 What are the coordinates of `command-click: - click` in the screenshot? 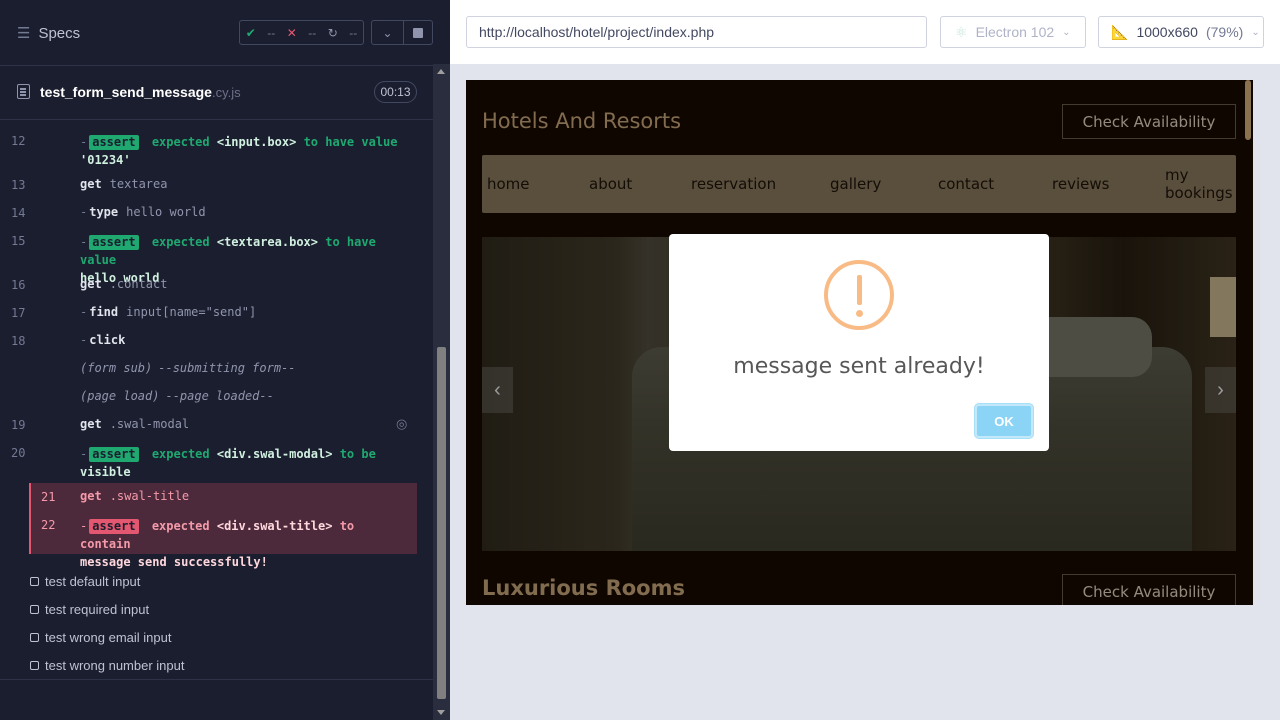 It's located at (102, 340).